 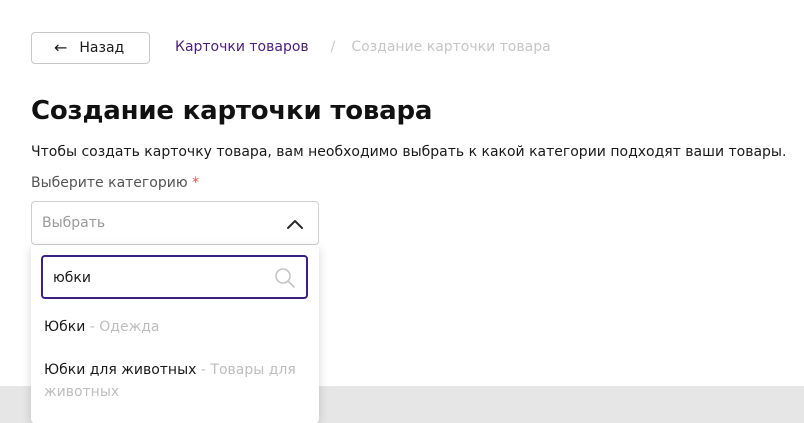 What do you see at coordinates (451, 47) in the screenshot?
I see `breadcrumb-current: Создание карточки товара` at bounding box center [451, 47].